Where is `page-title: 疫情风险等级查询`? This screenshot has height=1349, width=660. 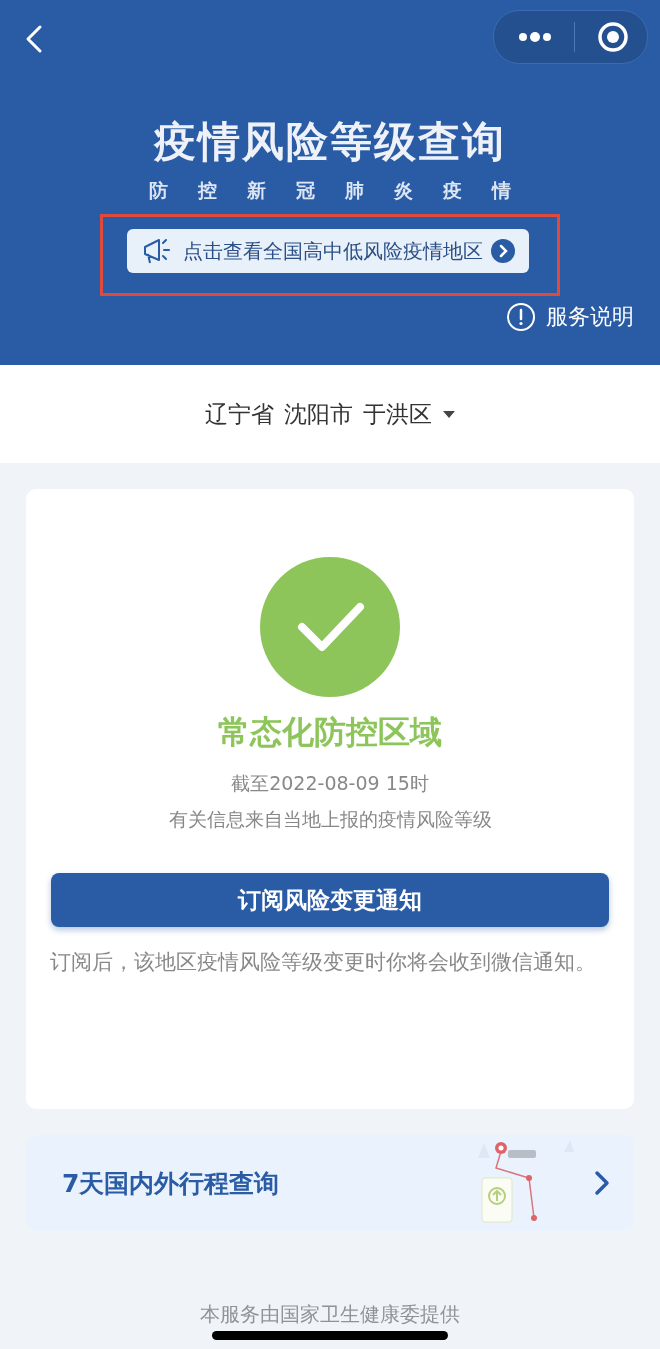
page-title: 疫情风险等级查询 is located at coordinates (330, 142).